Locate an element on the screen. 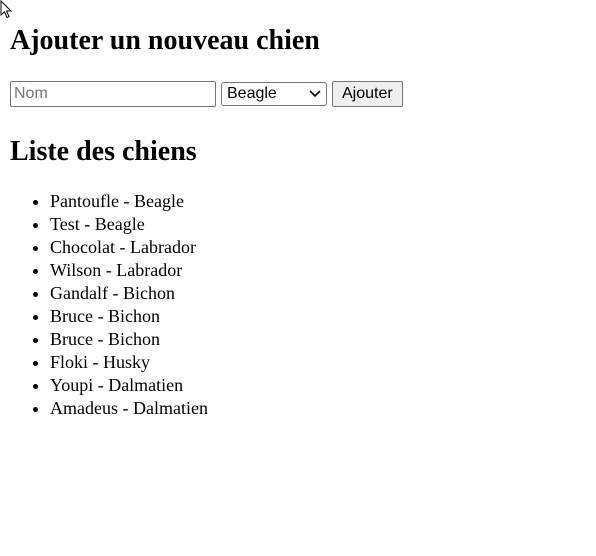 Image resolution: width=596 pixels, height=556 pixels. dog-list-heading: Liste des chiens is located at coordinates (103, 151).